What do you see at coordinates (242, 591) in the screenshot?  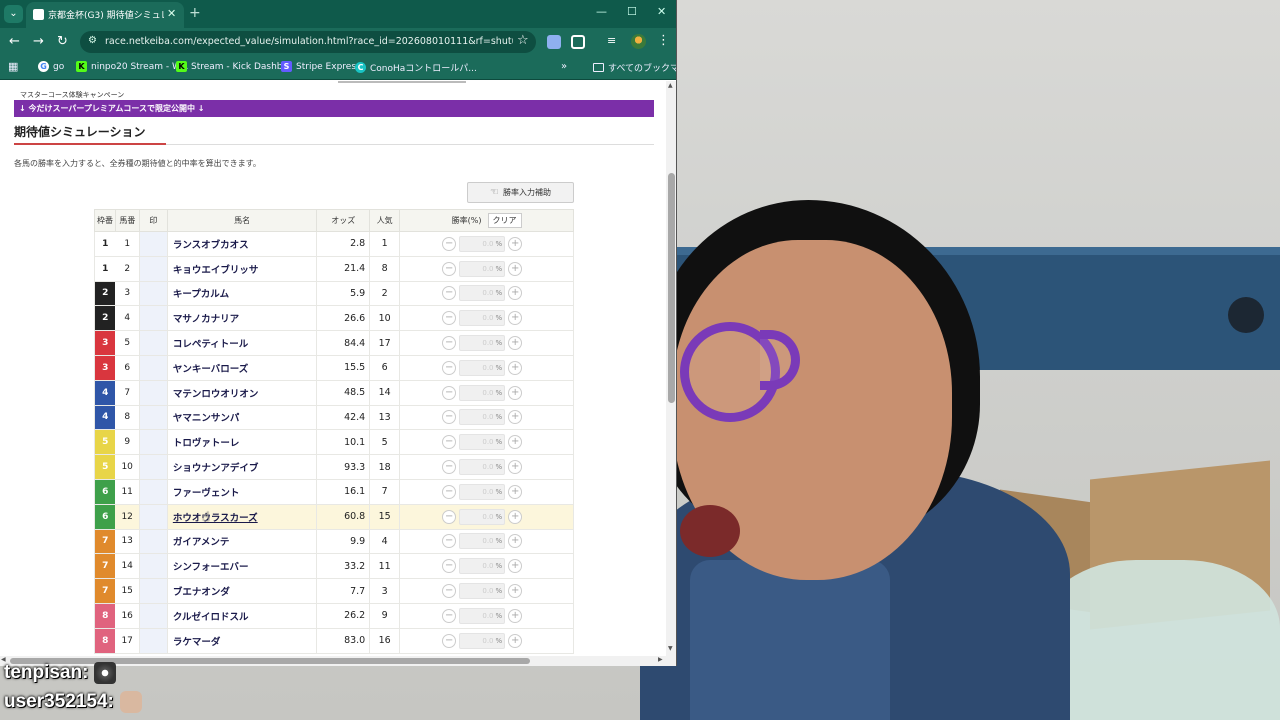 I see `horse-name-link: ブエナオンダ` at bounding box center [242, 591].